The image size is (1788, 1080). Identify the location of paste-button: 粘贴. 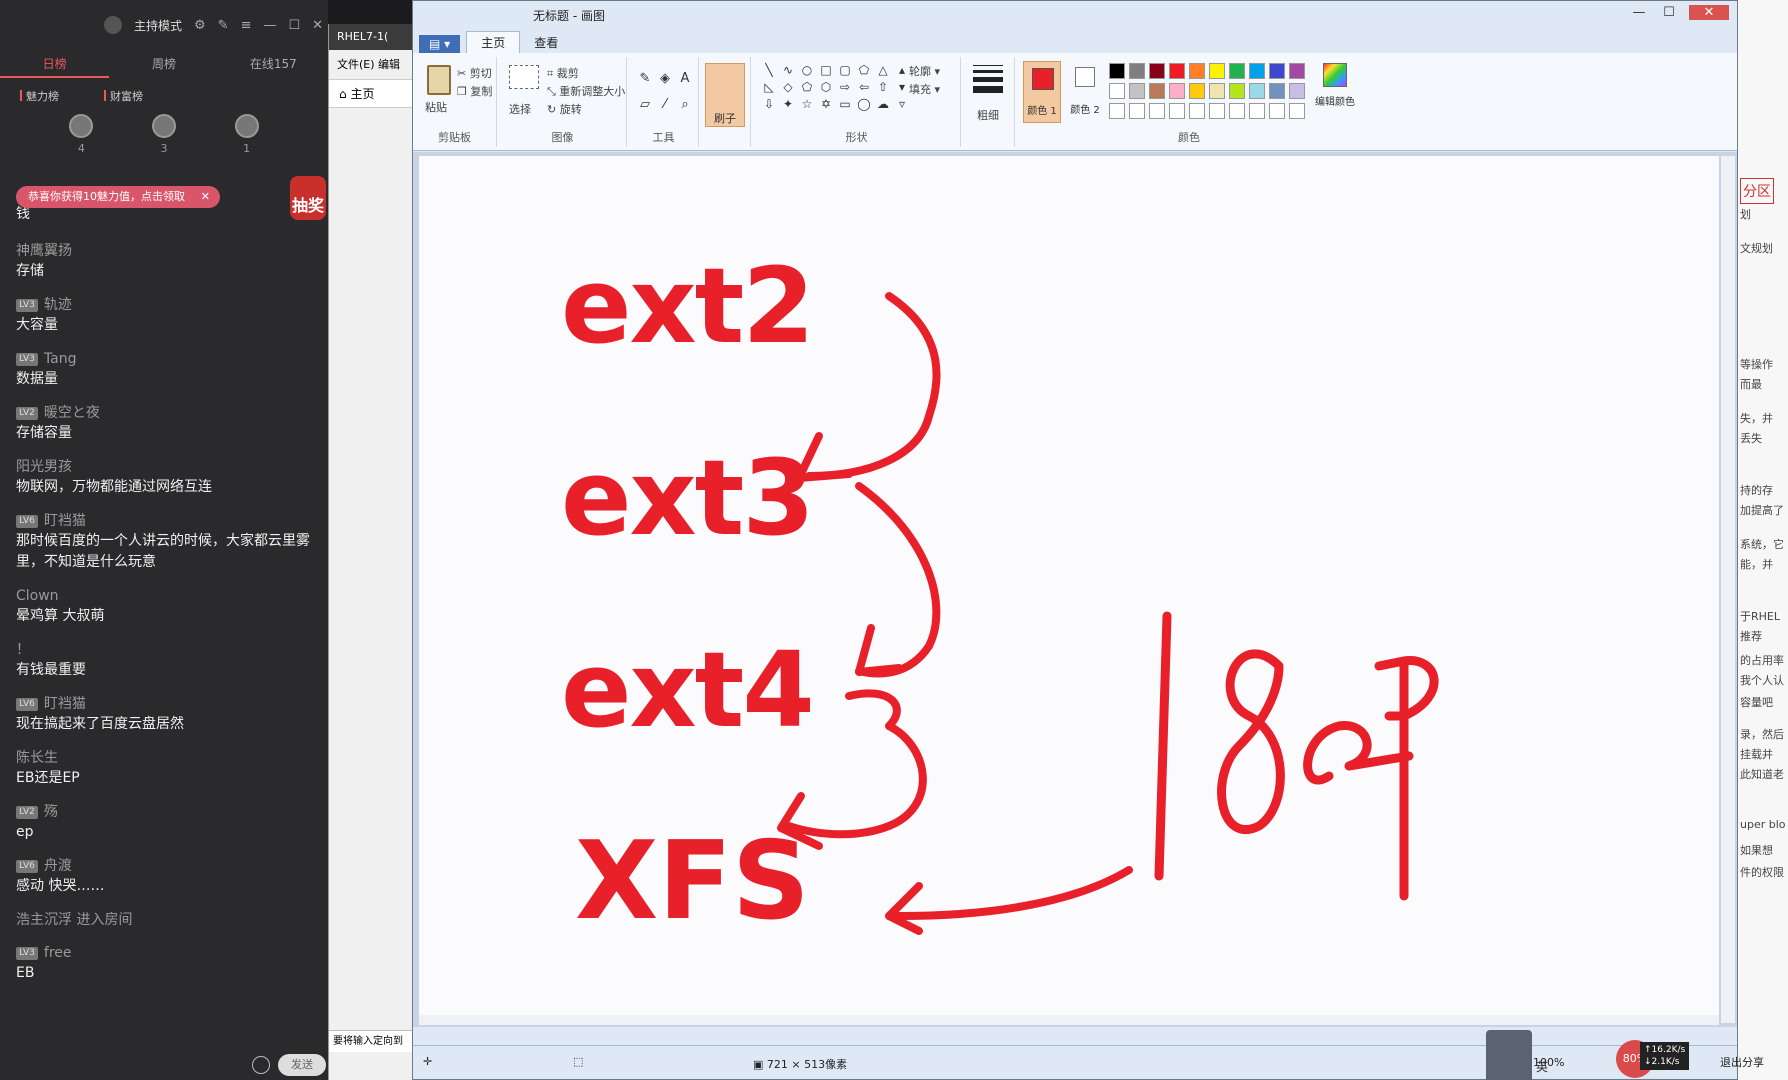
(436, 107).